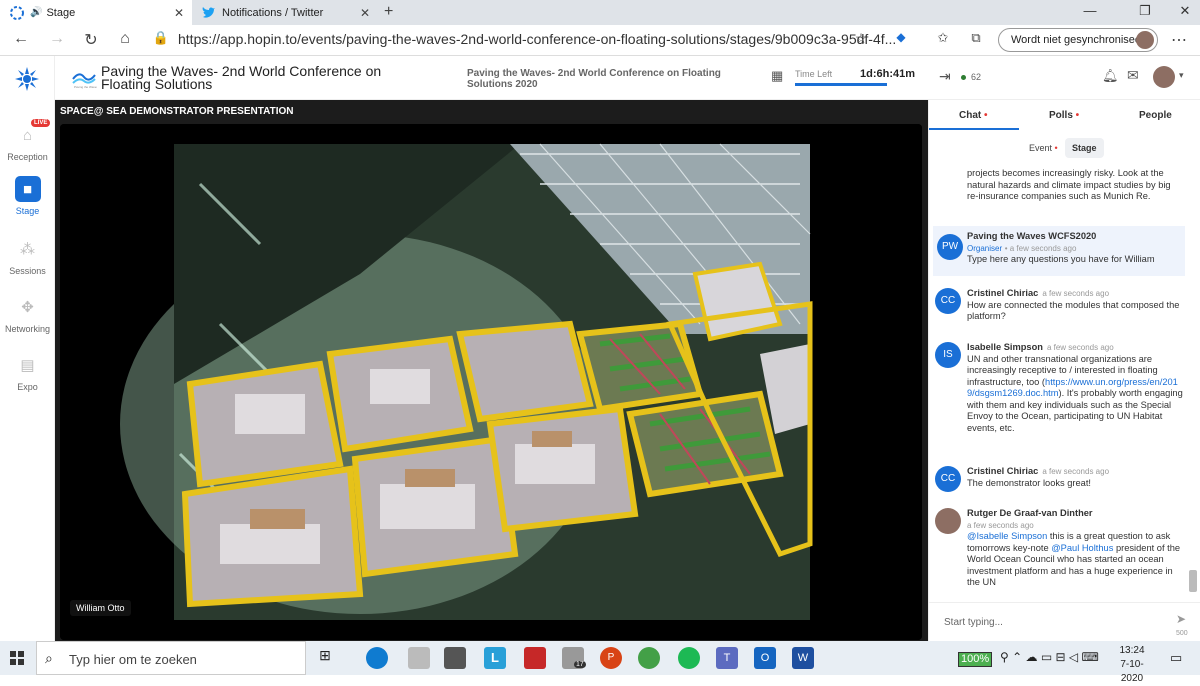 The image size is (1200, 686). What do you see at coordinates (973, 115) in the screenshot?
I see `tab-chat: Chat •` at bounding box center [973, 115].